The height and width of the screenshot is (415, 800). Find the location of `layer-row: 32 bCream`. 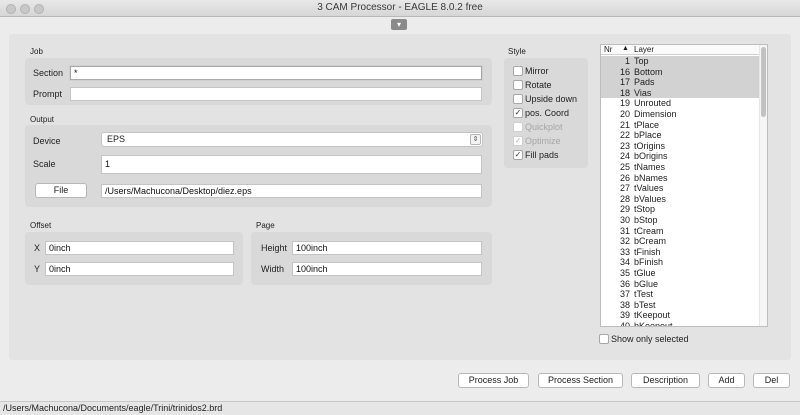

layer-row: 32 bCream is located at coordinates (680, 241).